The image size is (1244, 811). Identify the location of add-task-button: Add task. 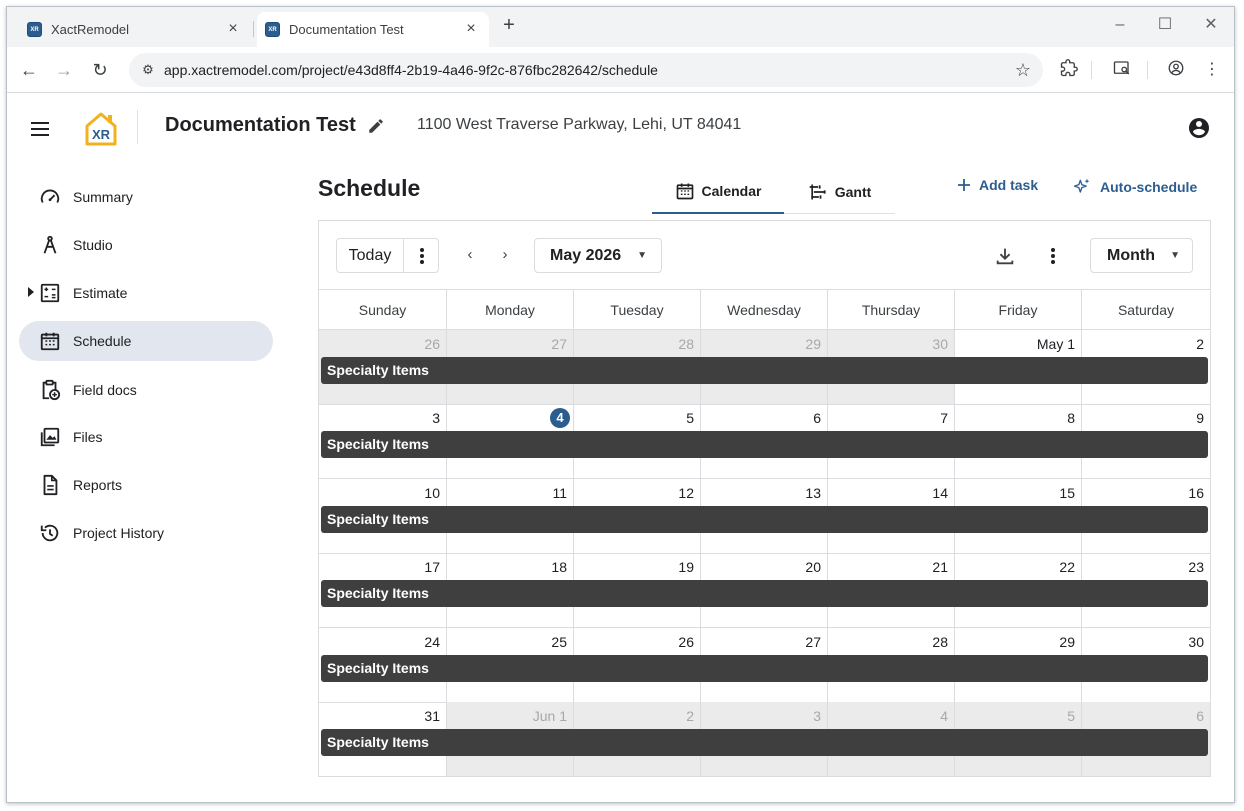
(997, 185).